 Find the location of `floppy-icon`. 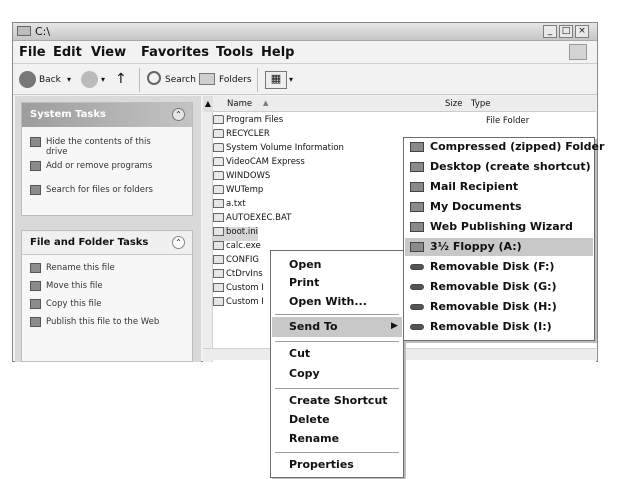

floppy-icon is located at coordinates (417, 247).